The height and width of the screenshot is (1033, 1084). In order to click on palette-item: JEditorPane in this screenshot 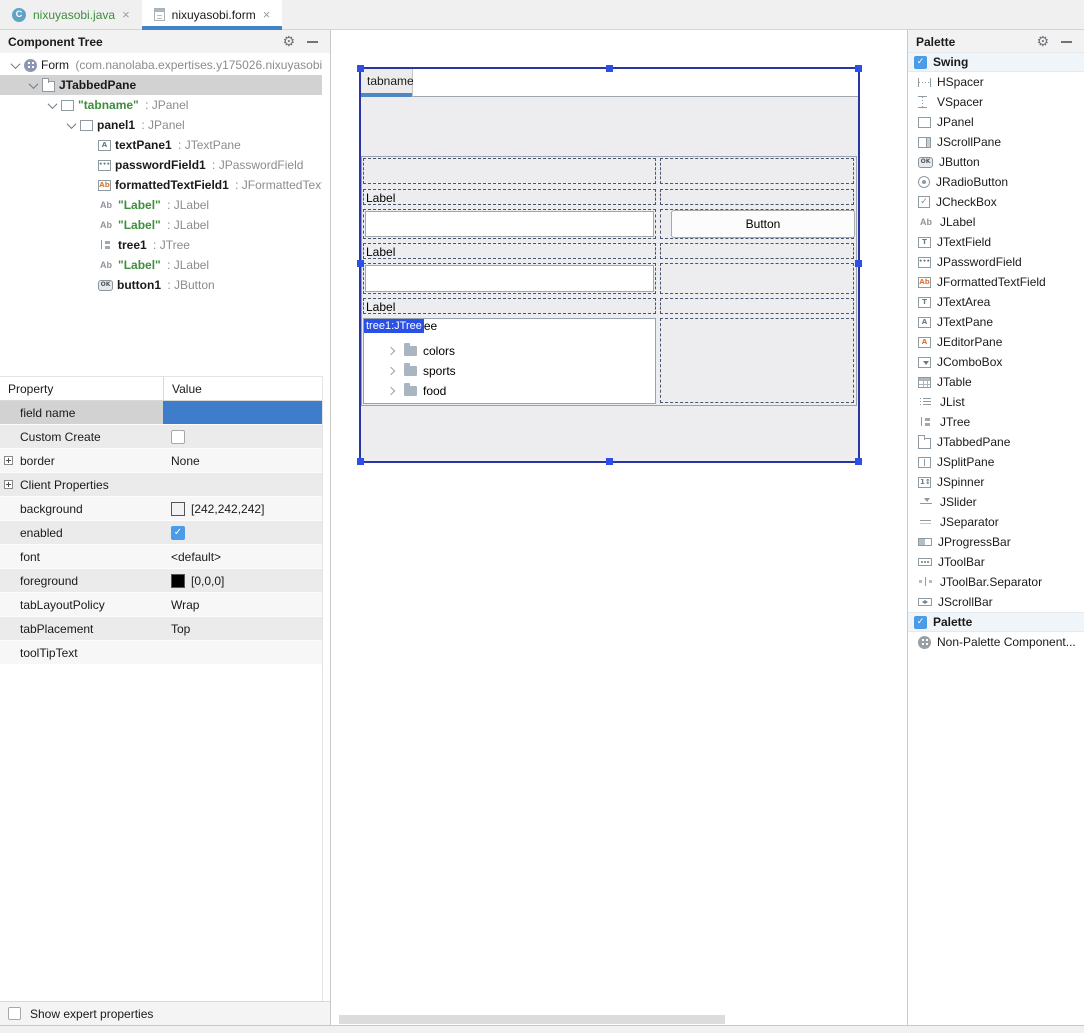, I will do `click(996, 342)`.